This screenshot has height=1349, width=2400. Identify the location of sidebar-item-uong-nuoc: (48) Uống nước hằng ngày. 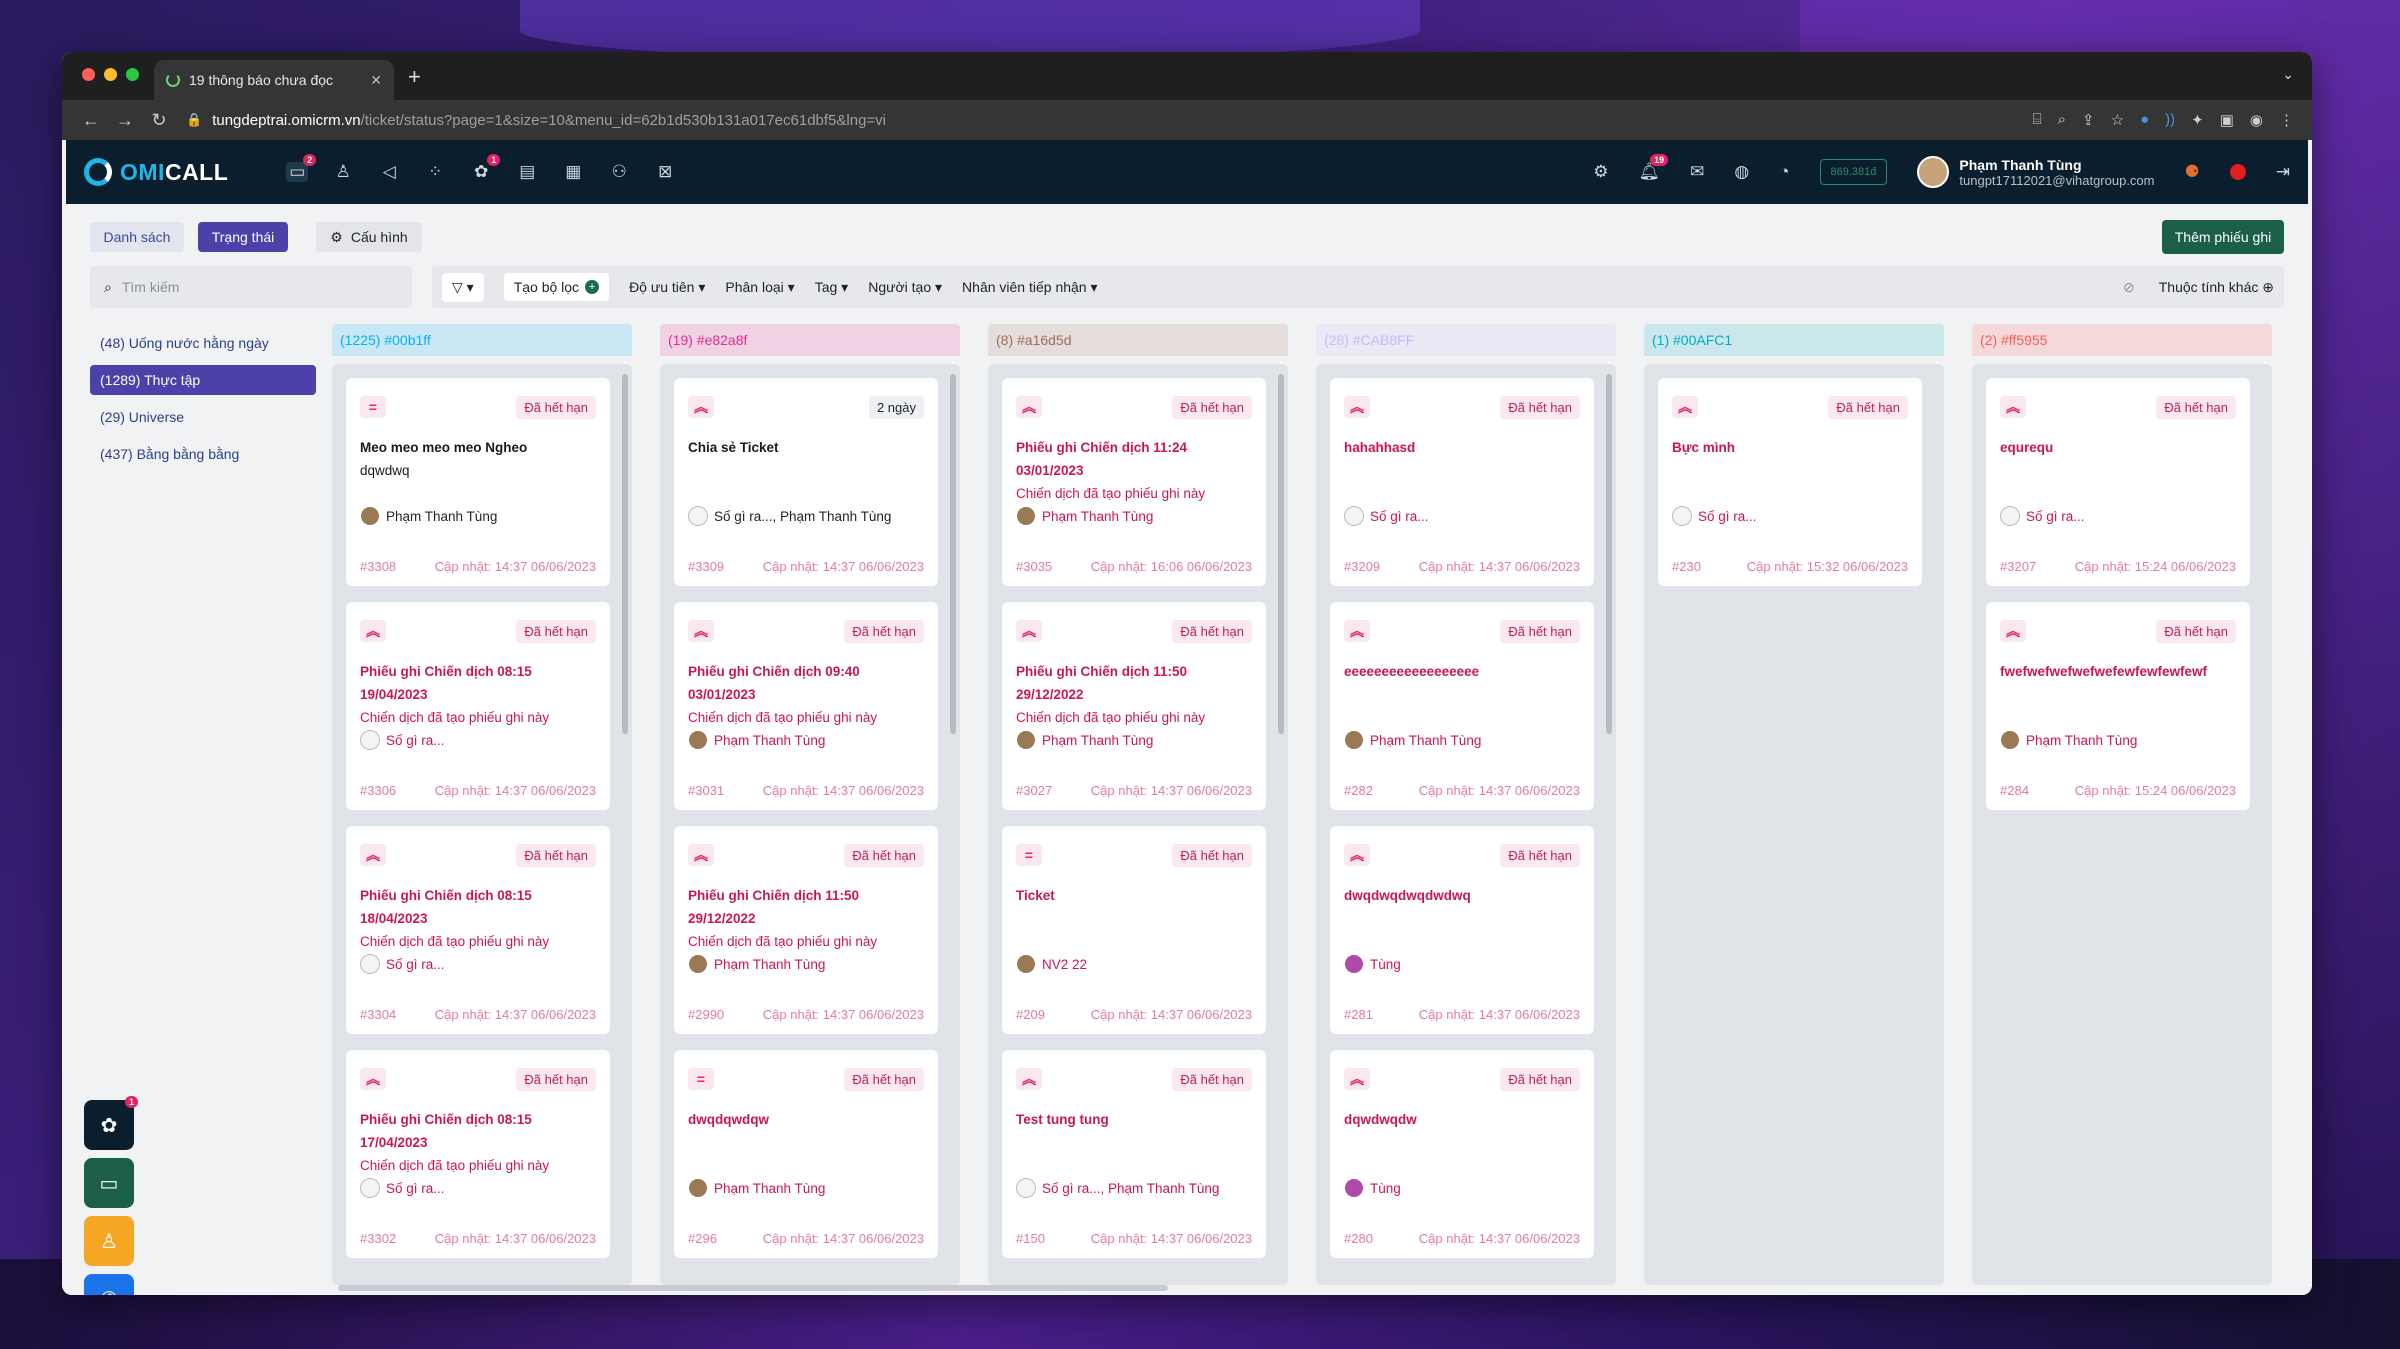
(203, 343).